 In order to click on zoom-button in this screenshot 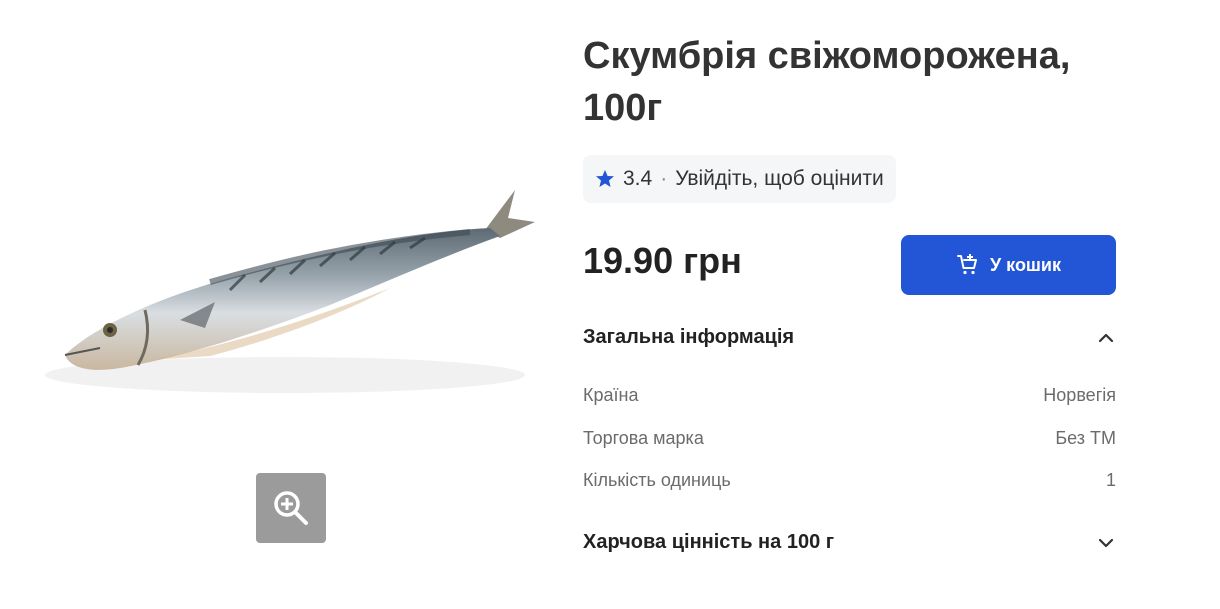, I will do `click(291, 508)`.